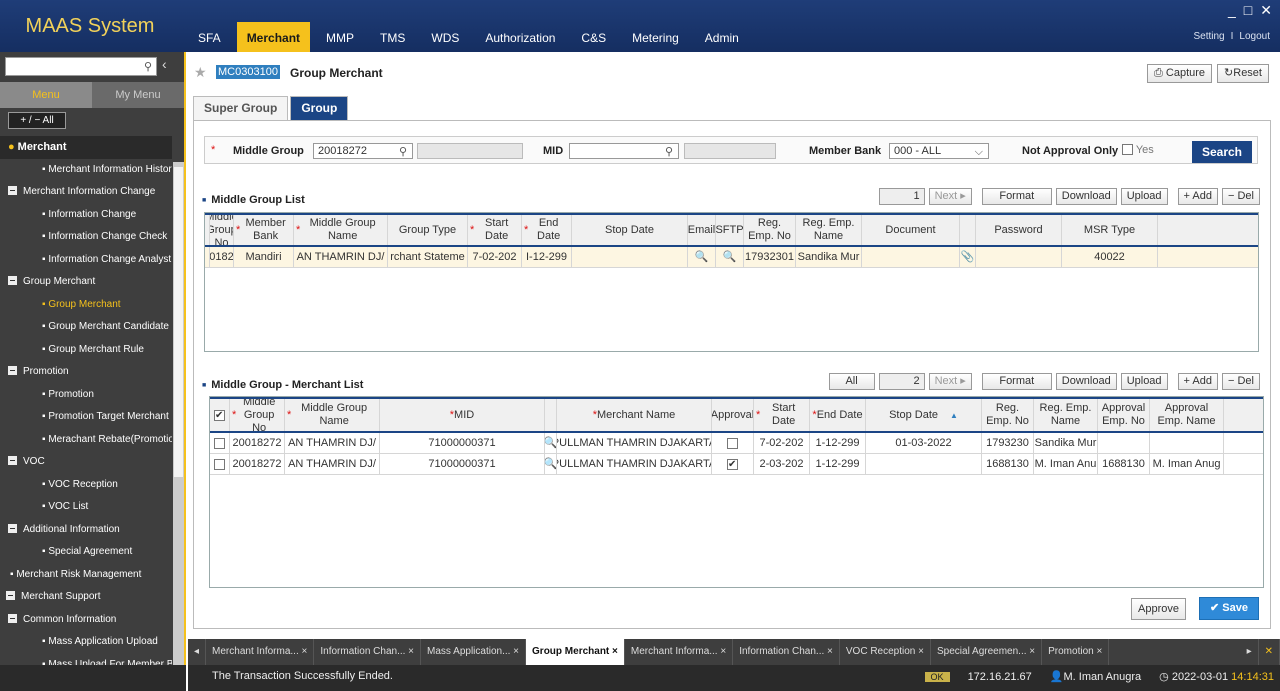  Describe the element at coordinates (86, 372) in the screenshot. I see `sidebar-group: Promotion` at that location.